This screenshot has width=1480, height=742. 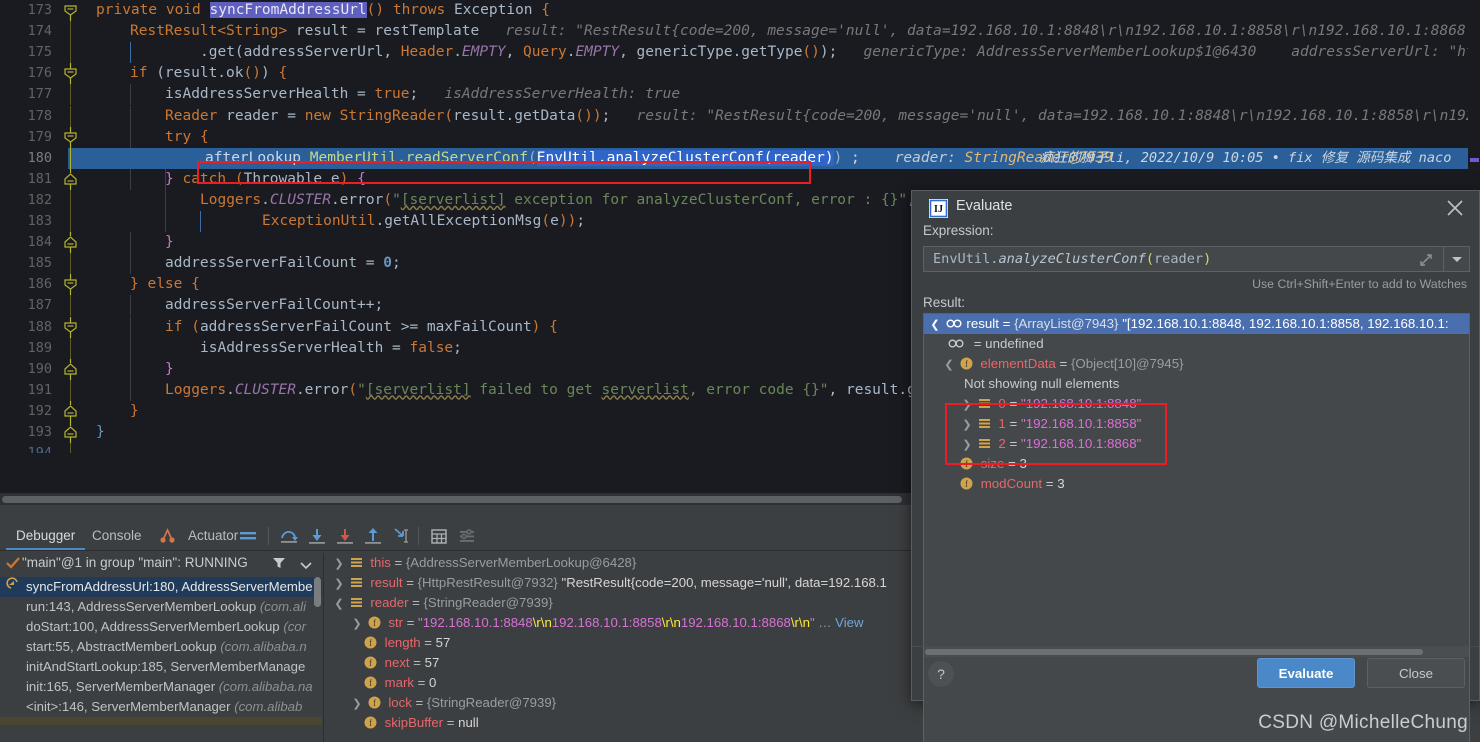 What do you see at coordinates (941, 674) in the screenshot?
I see `help-button: ?` at bounding box center [941, 674].